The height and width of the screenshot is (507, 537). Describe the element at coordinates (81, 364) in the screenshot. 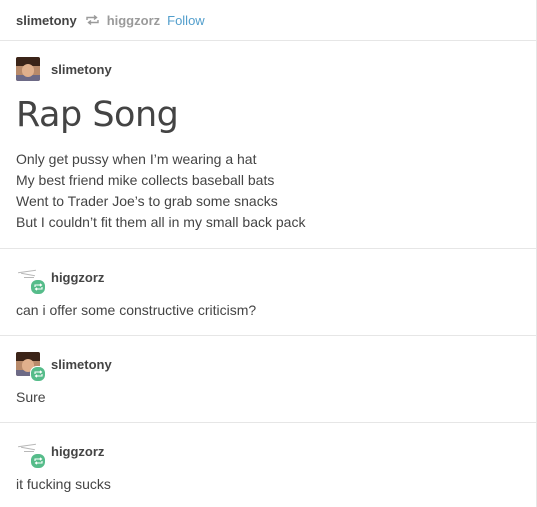

I see `comment-author-name: slimetony` at that location.